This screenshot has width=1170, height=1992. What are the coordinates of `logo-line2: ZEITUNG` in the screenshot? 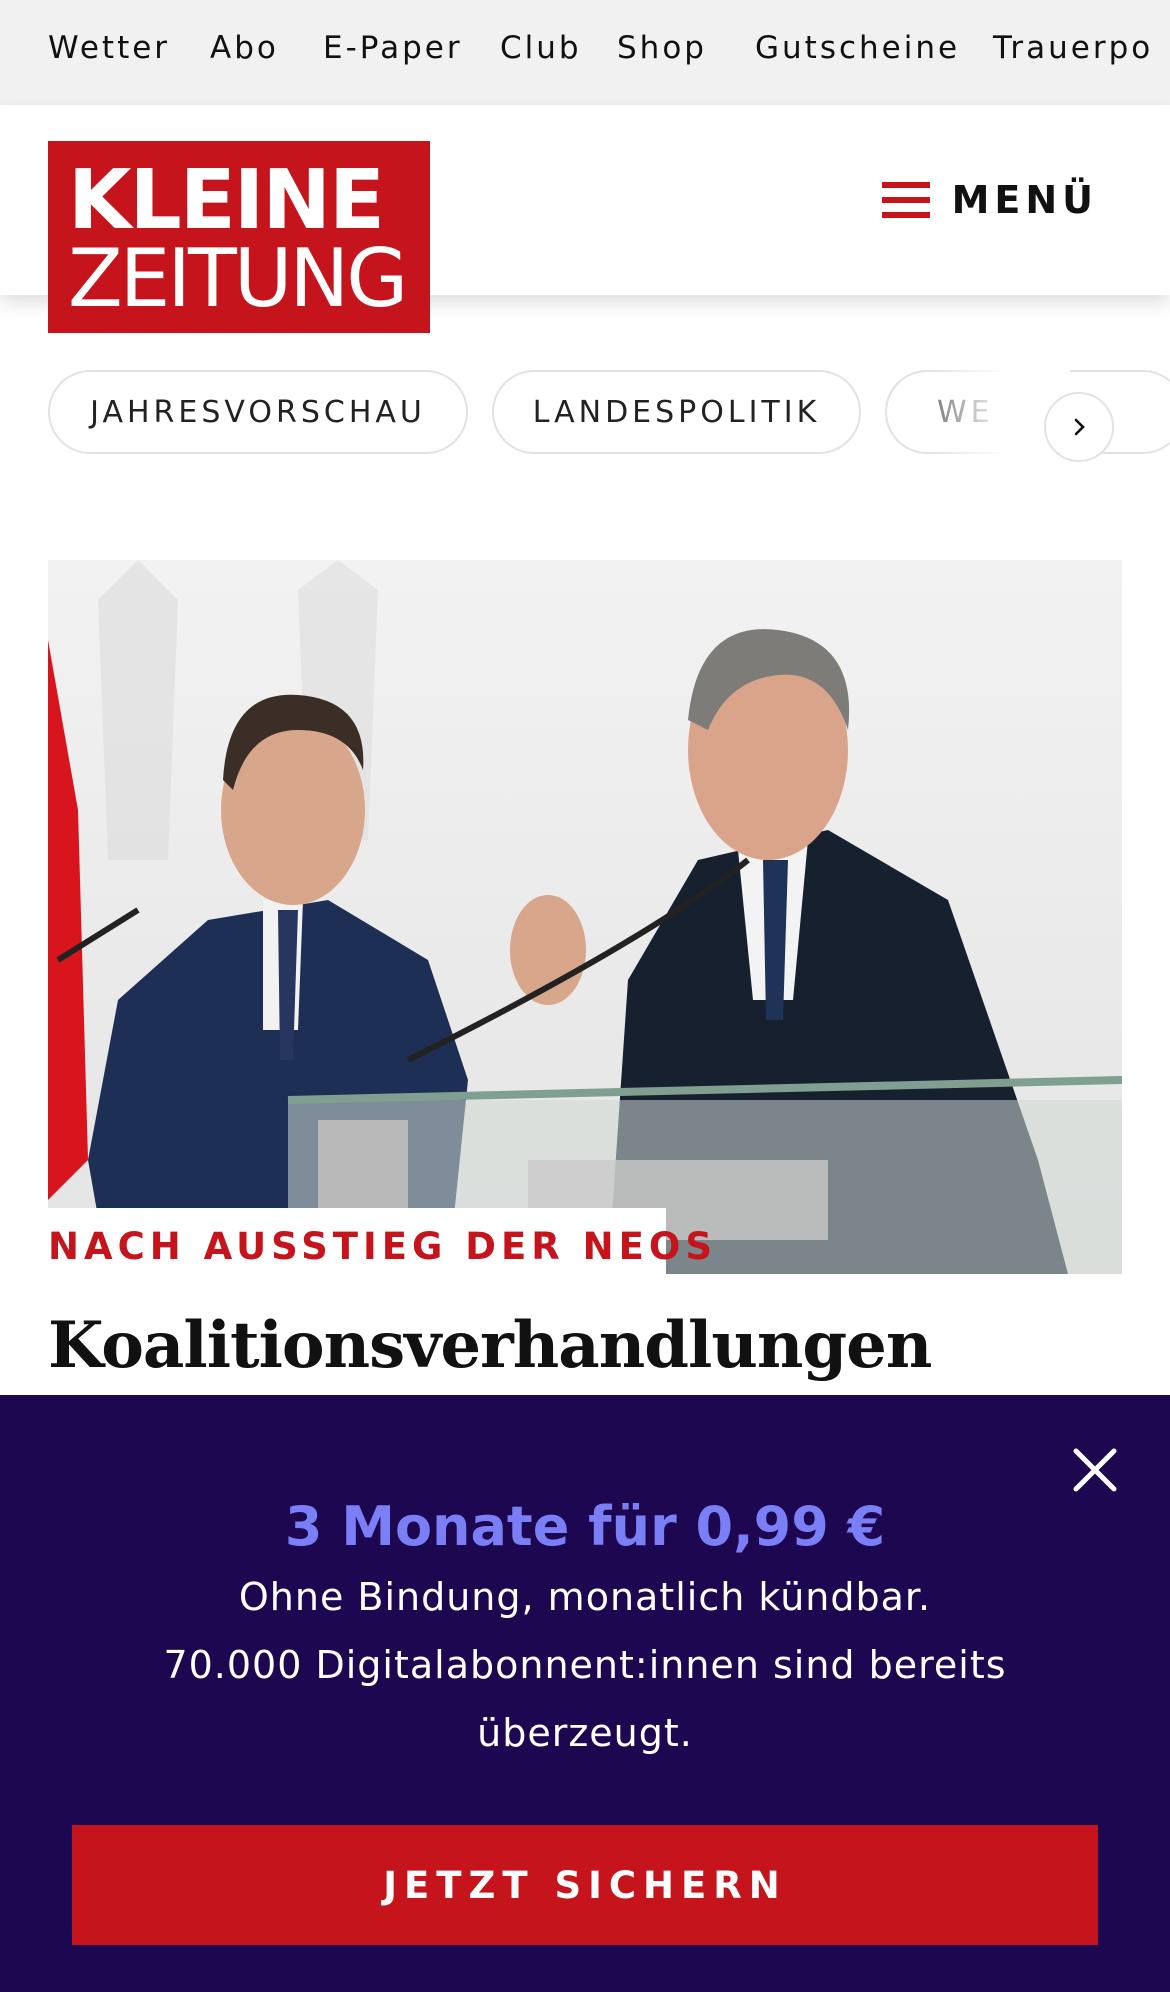 It's located at (238, 278).